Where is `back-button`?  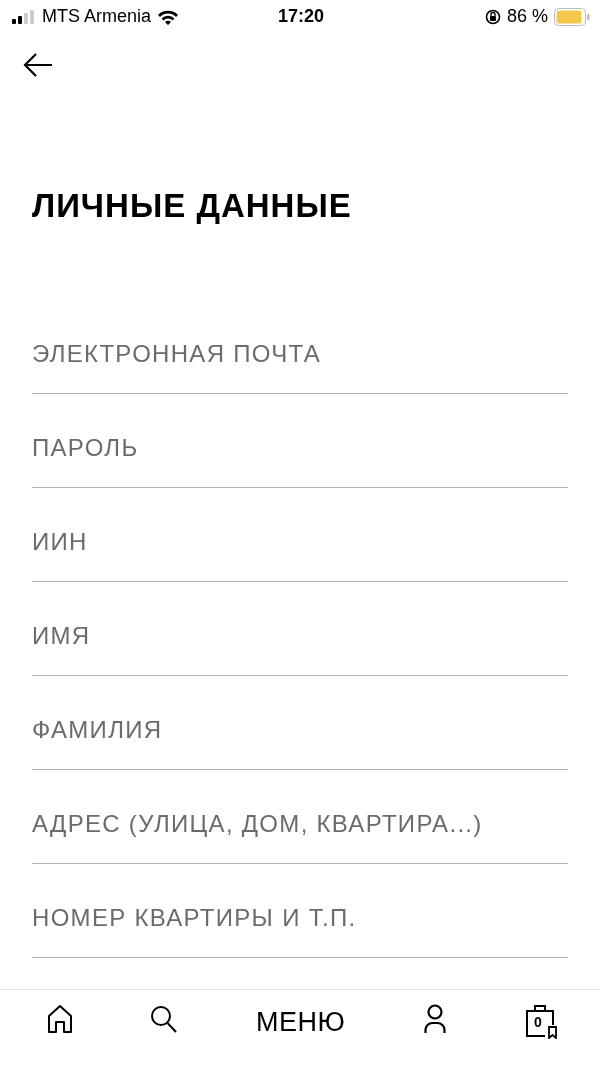 back-button is located at coordinates (38, 65).